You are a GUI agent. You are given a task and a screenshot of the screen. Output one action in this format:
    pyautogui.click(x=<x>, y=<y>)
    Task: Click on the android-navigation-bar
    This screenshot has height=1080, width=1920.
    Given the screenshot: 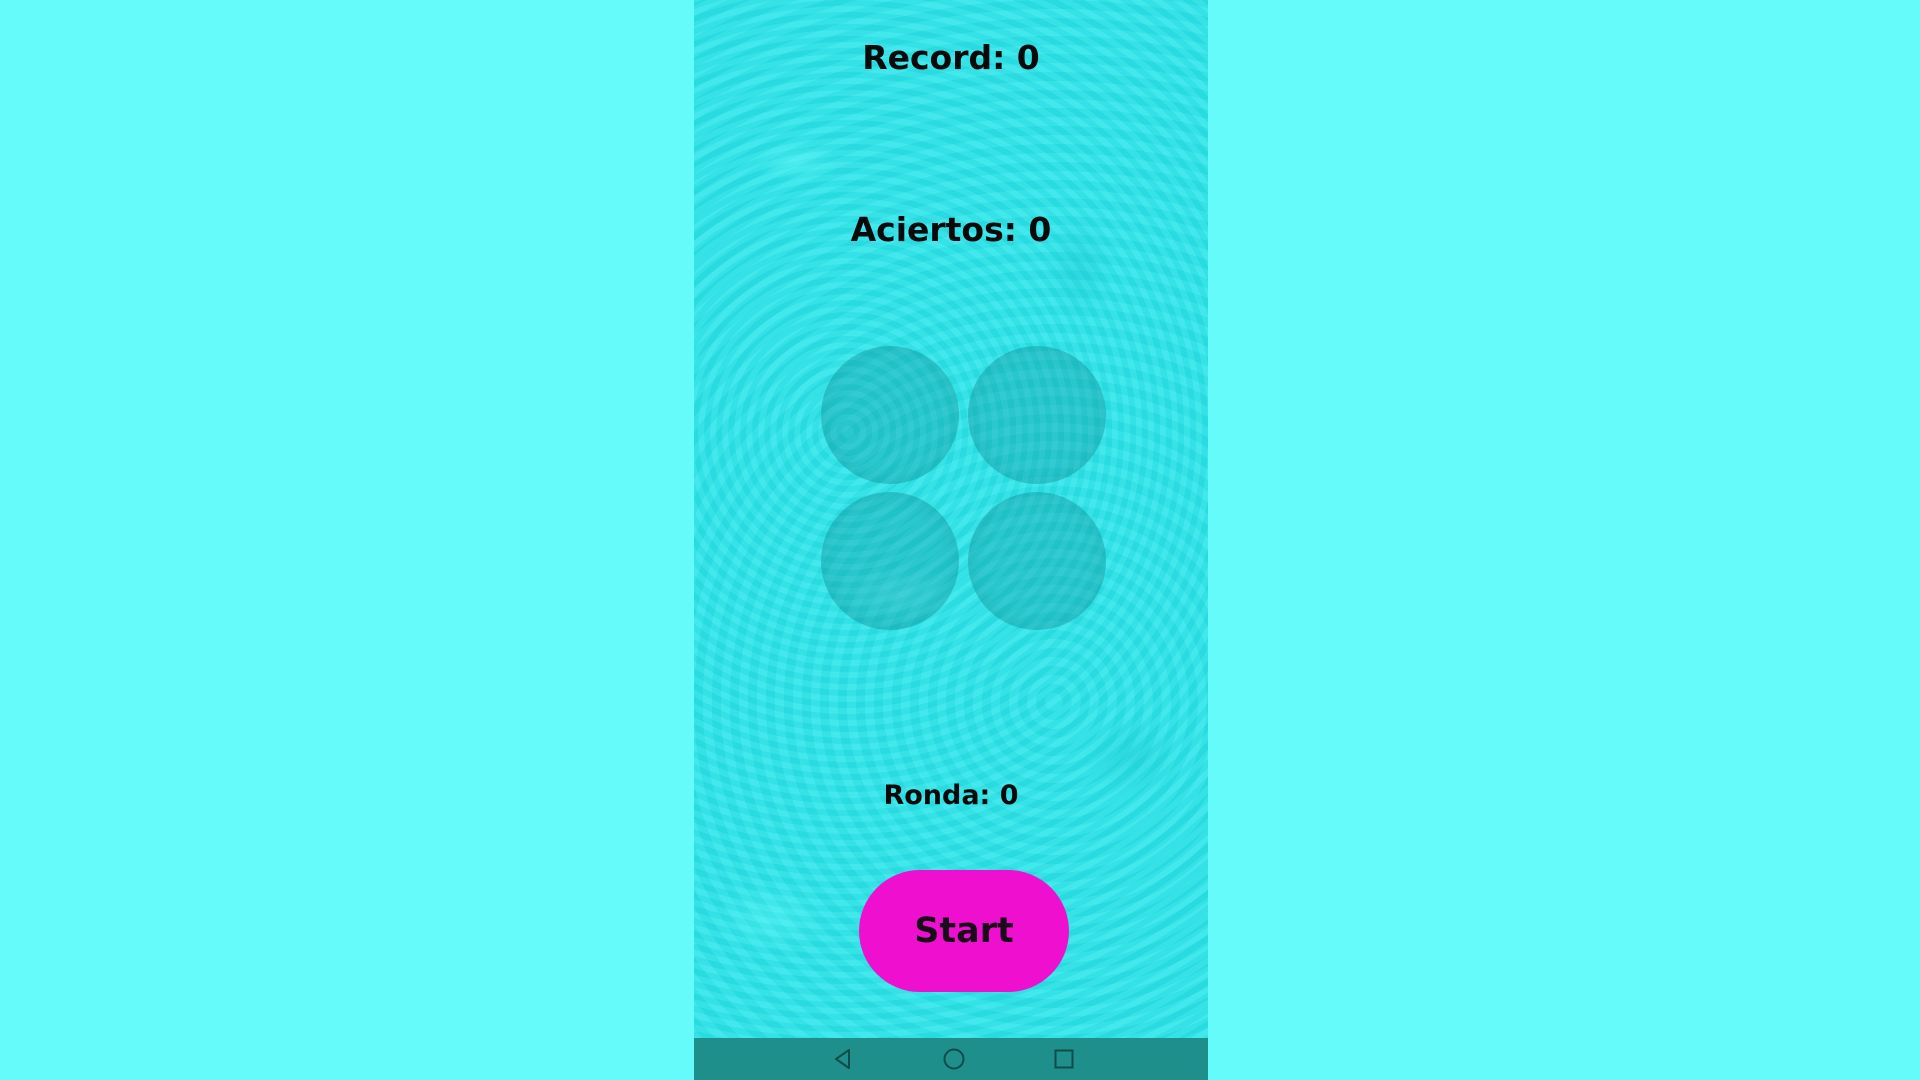 What is the action you would take?
    pyautogui.click(x=951, y=1059)
    